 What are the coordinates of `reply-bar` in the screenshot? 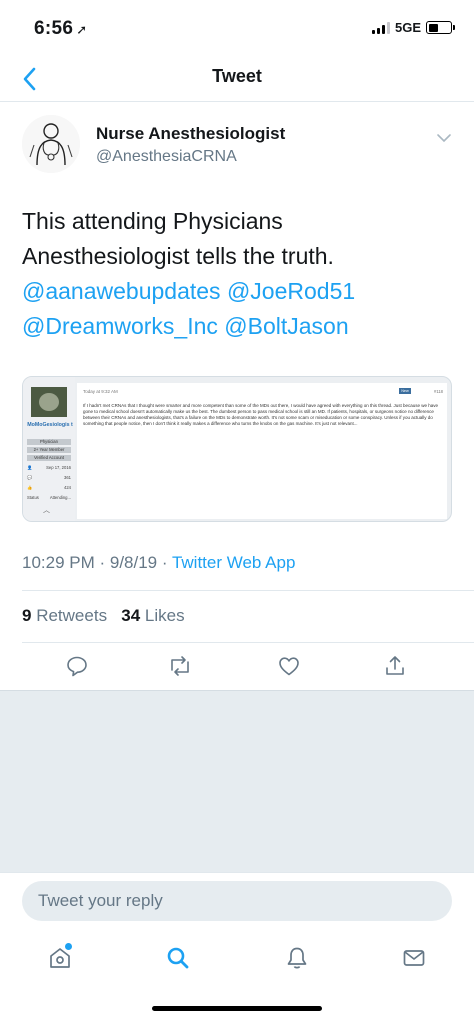 It's located at (237, 900).